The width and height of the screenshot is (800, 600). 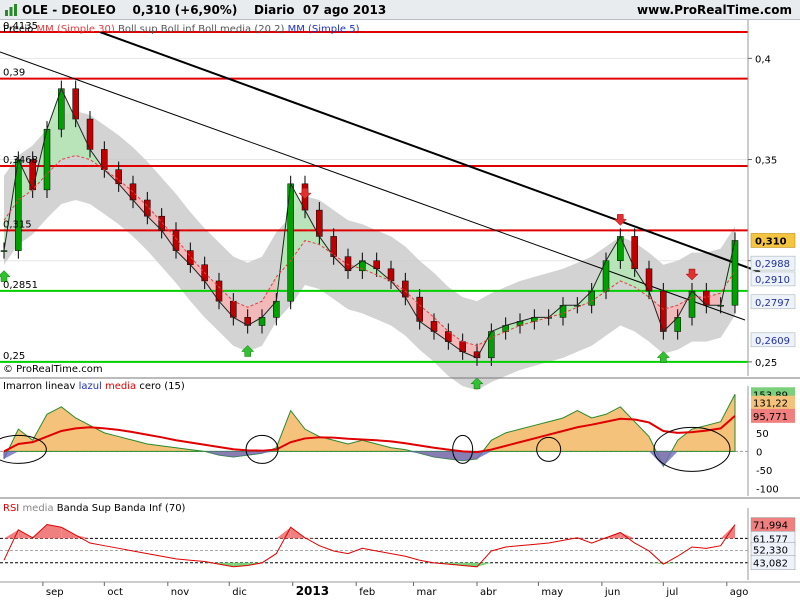 What do you see at coordinates (11, 10) in the screenshot?
I see `bar-chart-icon` at bounding box center [11, 10].